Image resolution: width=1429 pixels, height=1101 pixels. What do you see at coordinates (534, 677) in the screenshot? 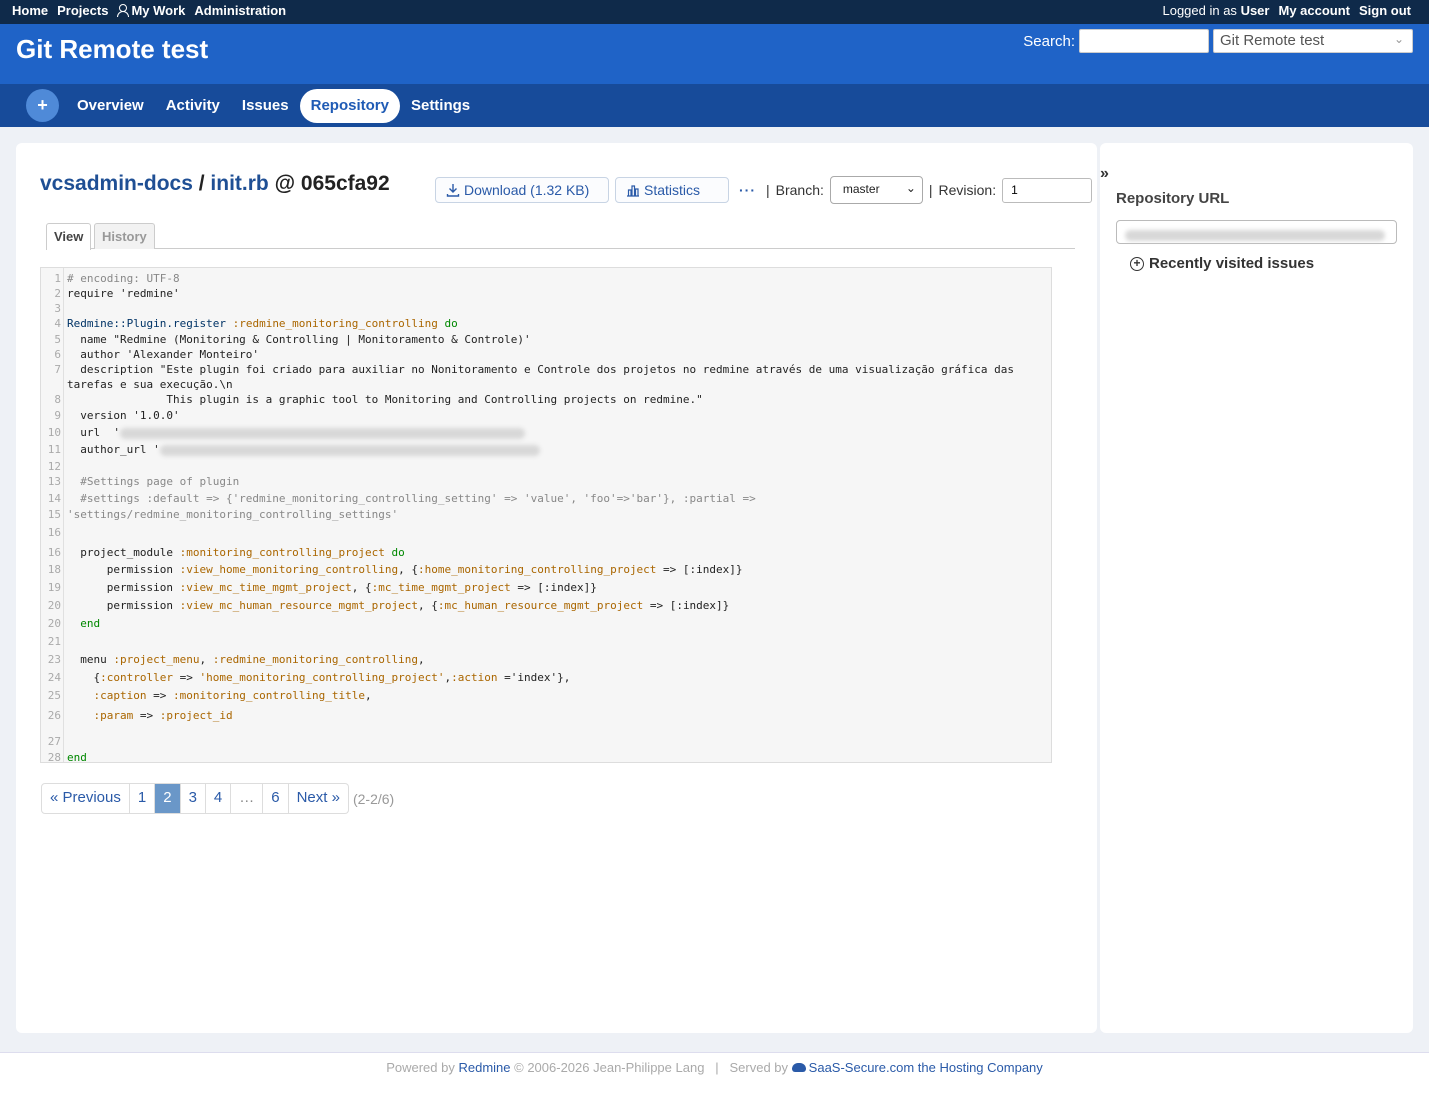
I see `code-token: ='index'},` at bounding box center [534, 677].